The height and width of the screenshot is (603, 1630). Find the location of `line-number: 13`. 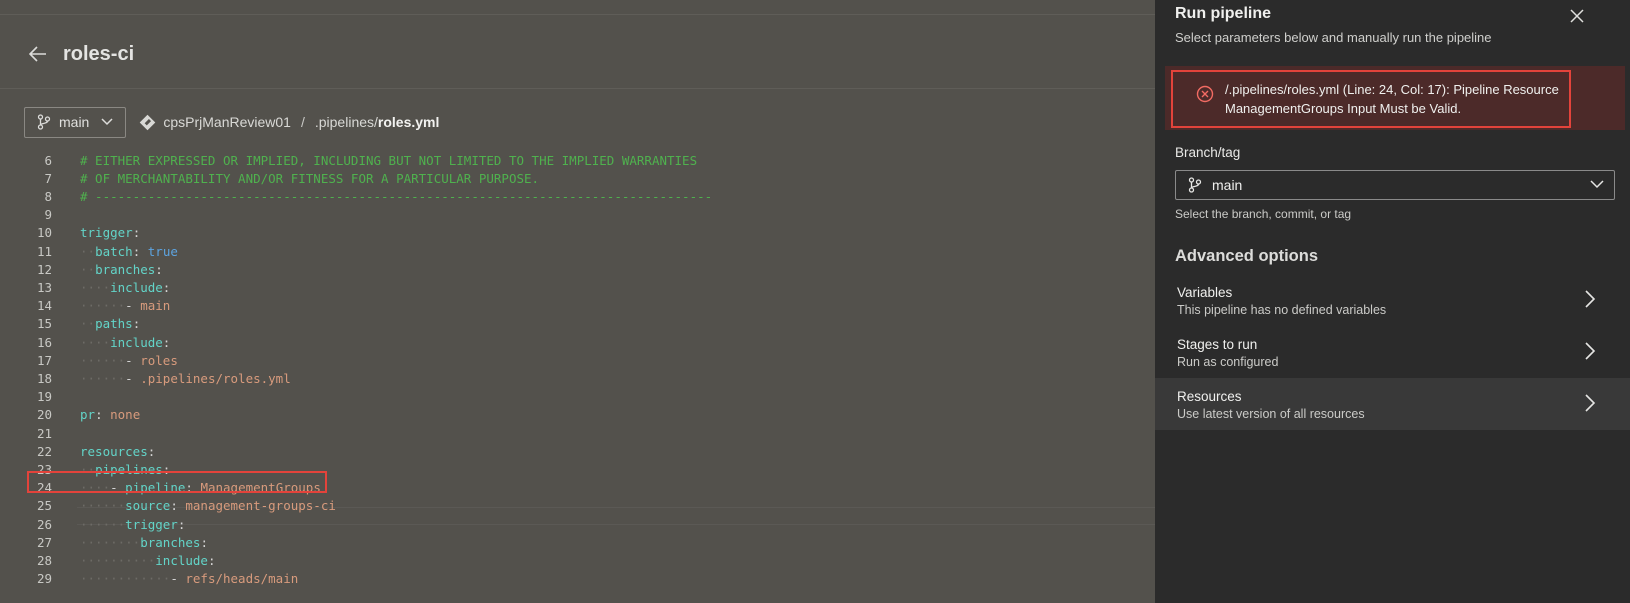

line-number: 13 is located at coordinates (44, 287).